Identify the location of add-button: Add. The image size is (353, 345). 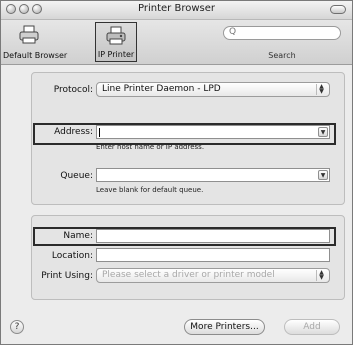
(312, 327).